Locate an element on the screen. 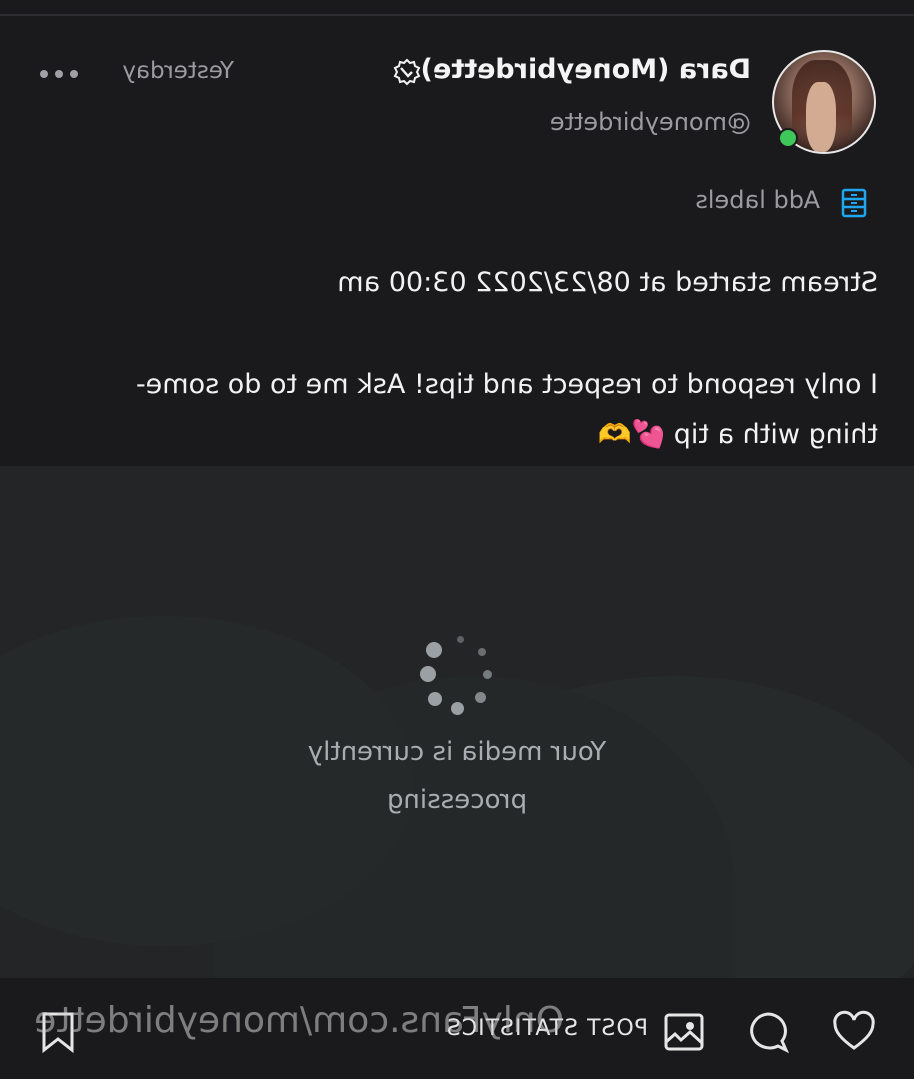 Image resolution: width=914 pixels, height=1079 pixels. post-timestamp: Yesterday is located at coordinates (178, 71).